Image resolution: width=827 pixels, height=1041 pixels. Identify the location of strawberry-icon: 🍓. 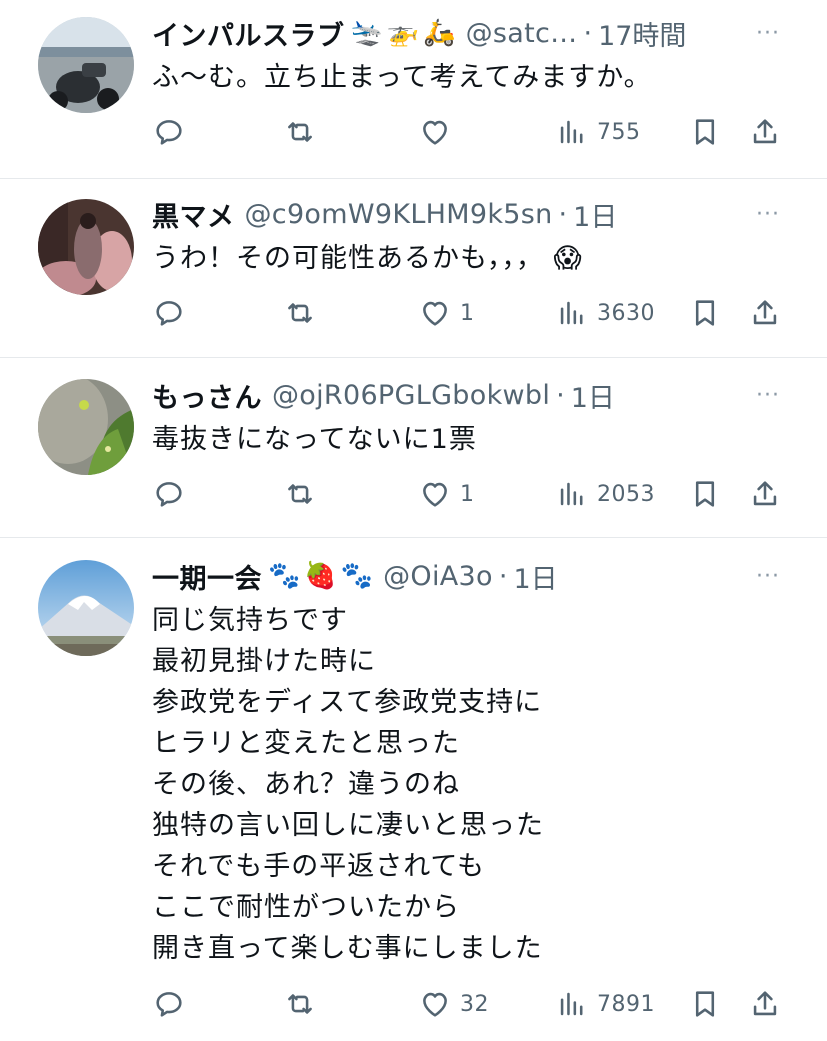
(320, 576).